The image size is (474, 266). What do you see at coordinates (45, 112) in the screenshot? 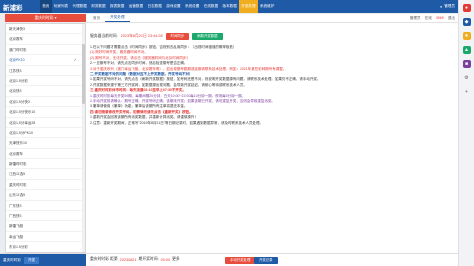
I see `dropdown-option: 北京1.5分快乐10` at bounding box center [45, 112].